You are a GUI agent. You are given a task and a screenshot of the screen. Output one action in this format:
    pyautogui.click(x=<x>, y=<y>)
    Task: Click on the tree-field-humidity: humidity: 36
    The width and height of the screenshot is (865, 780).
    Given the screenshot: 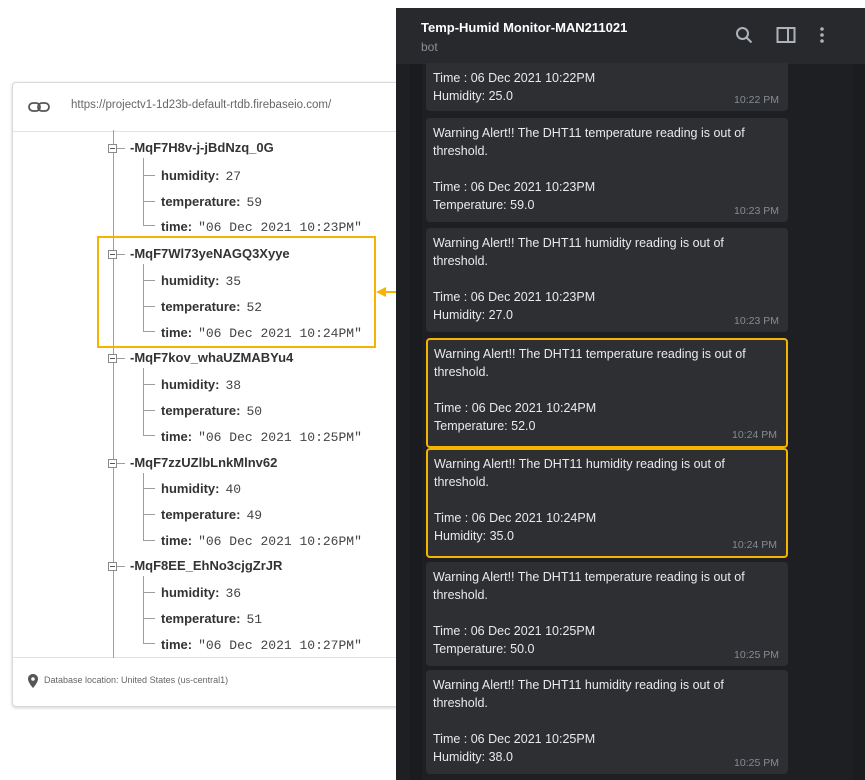 What is the action you would take?
    pyautogui.click(x=201, y=593)
    